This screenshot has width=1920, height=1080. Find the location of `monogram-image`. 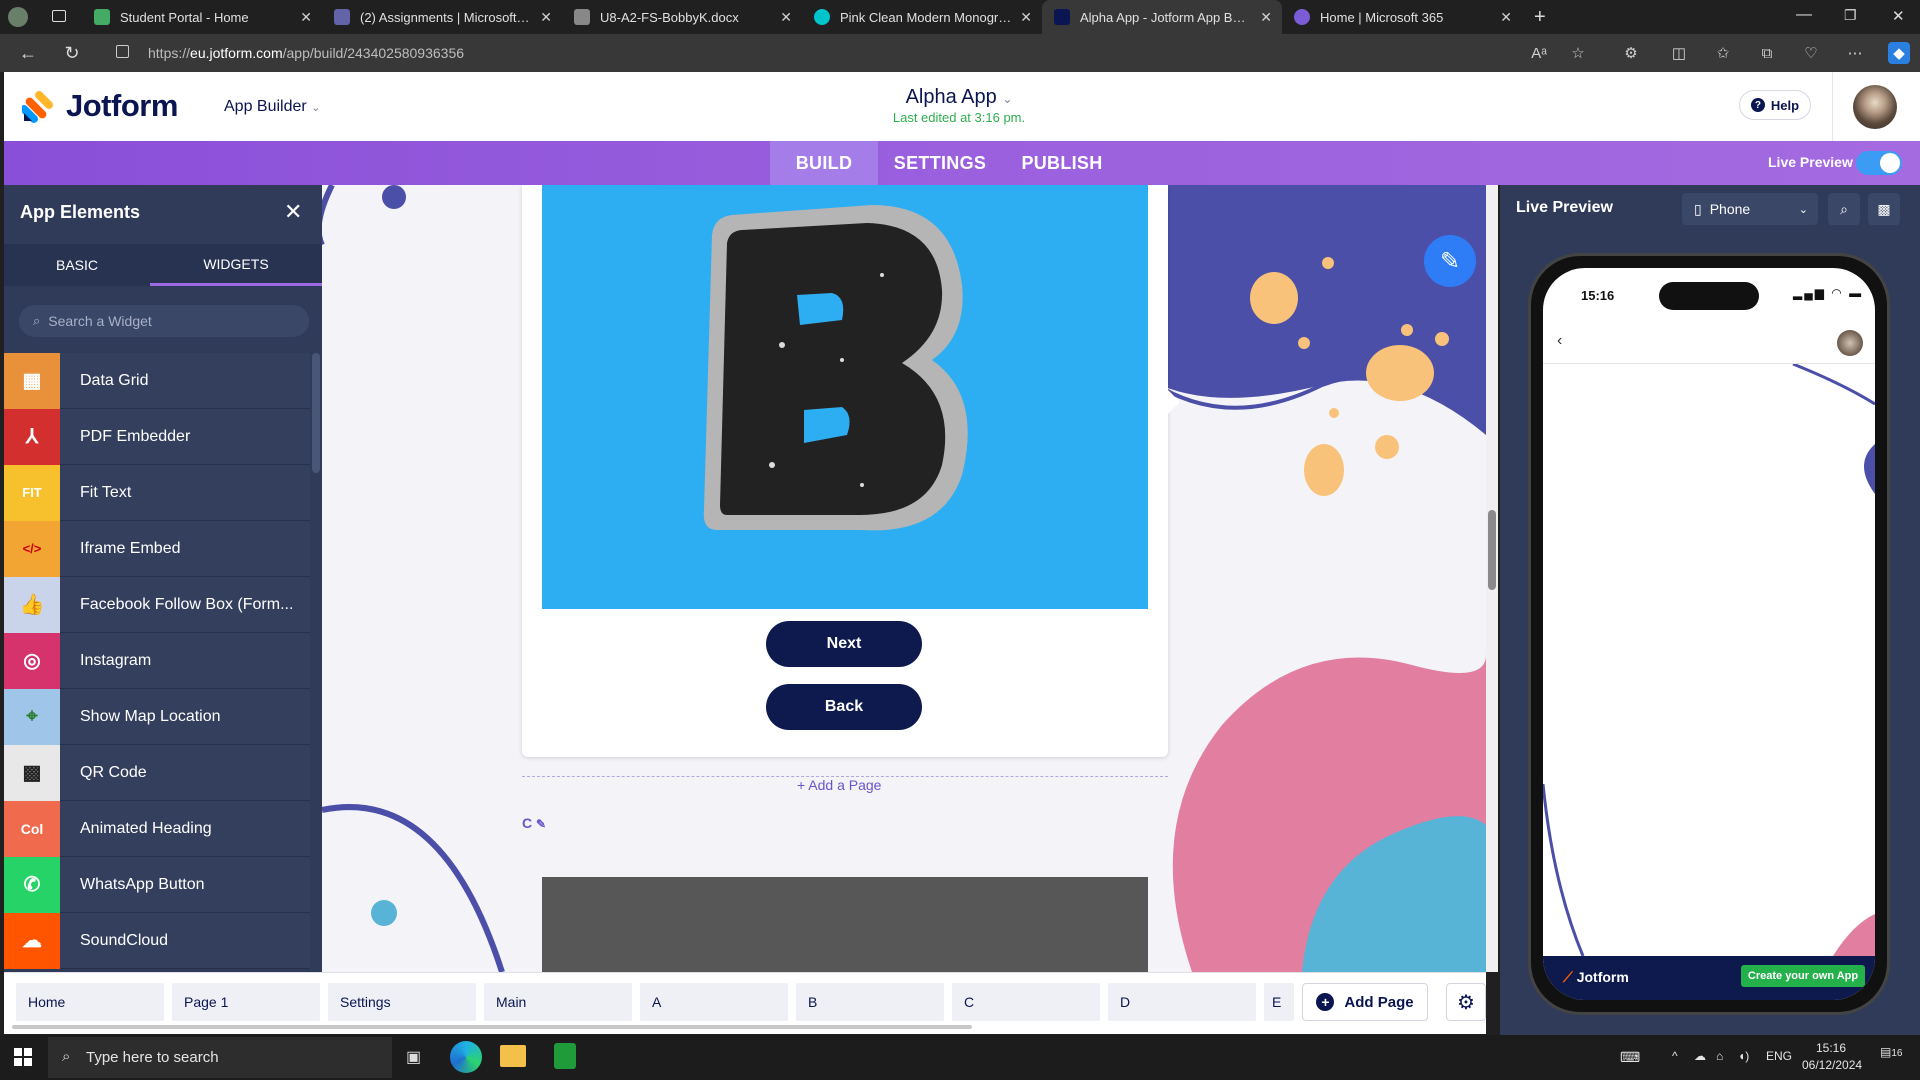

monogram-image is located at coordinates (845, 397).